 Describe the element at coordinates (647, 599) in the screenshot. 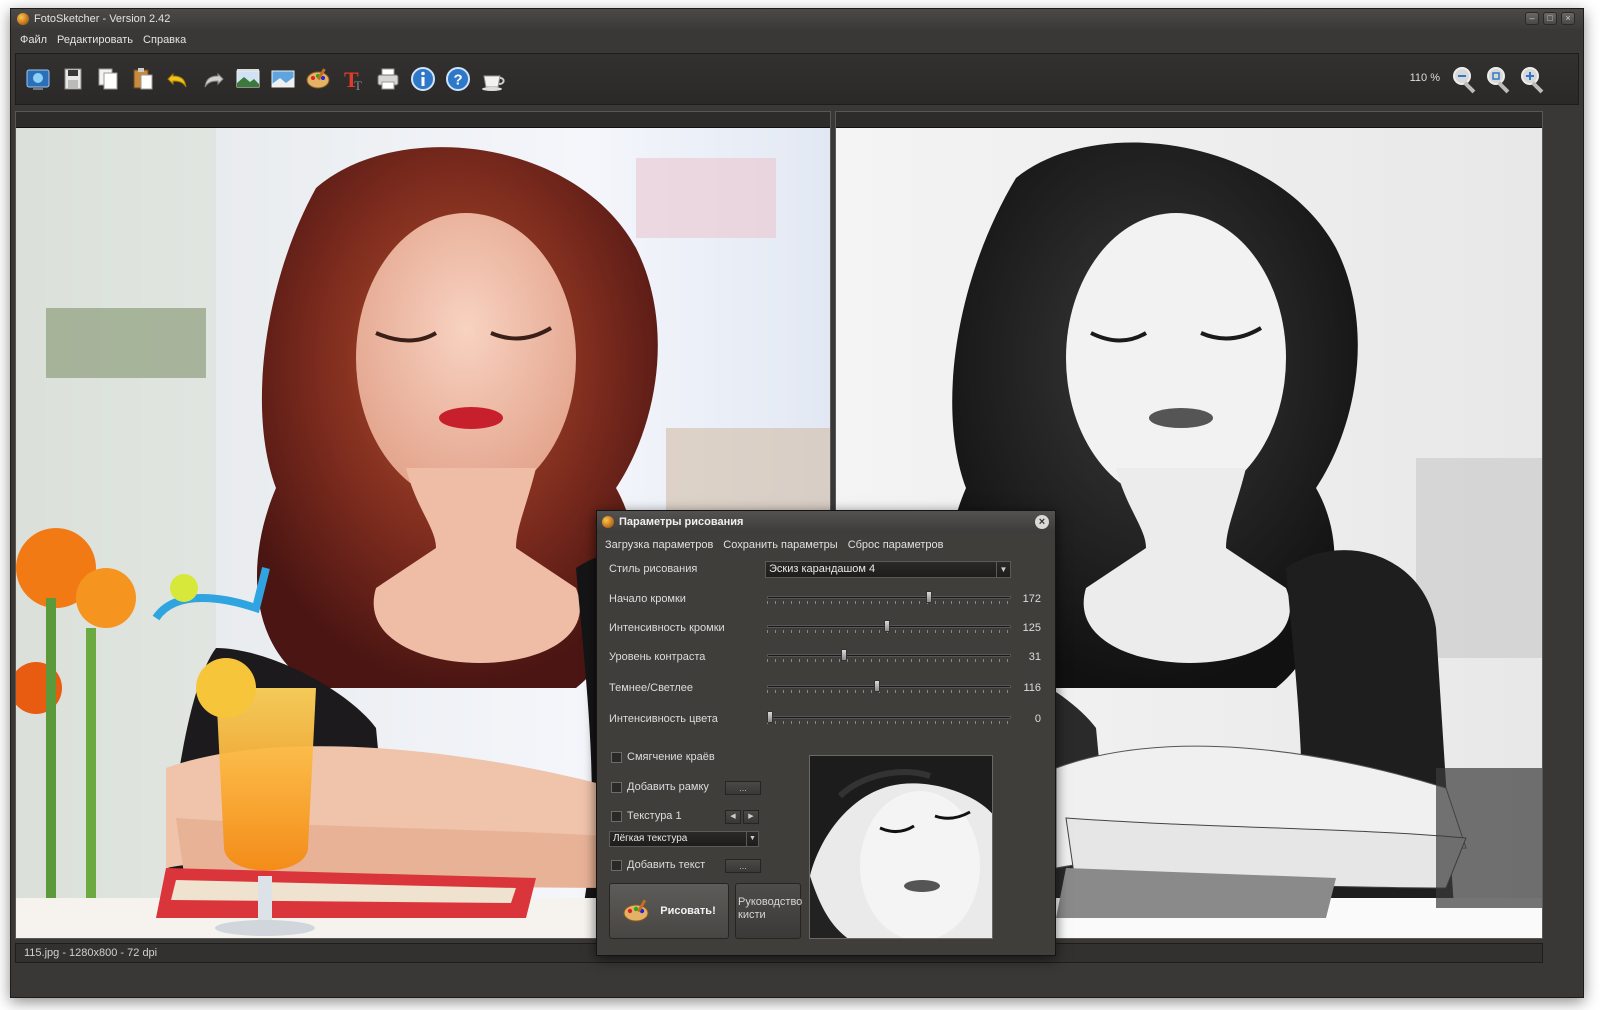

I see `slider-label-edge-start: Начало кромки` at that location.